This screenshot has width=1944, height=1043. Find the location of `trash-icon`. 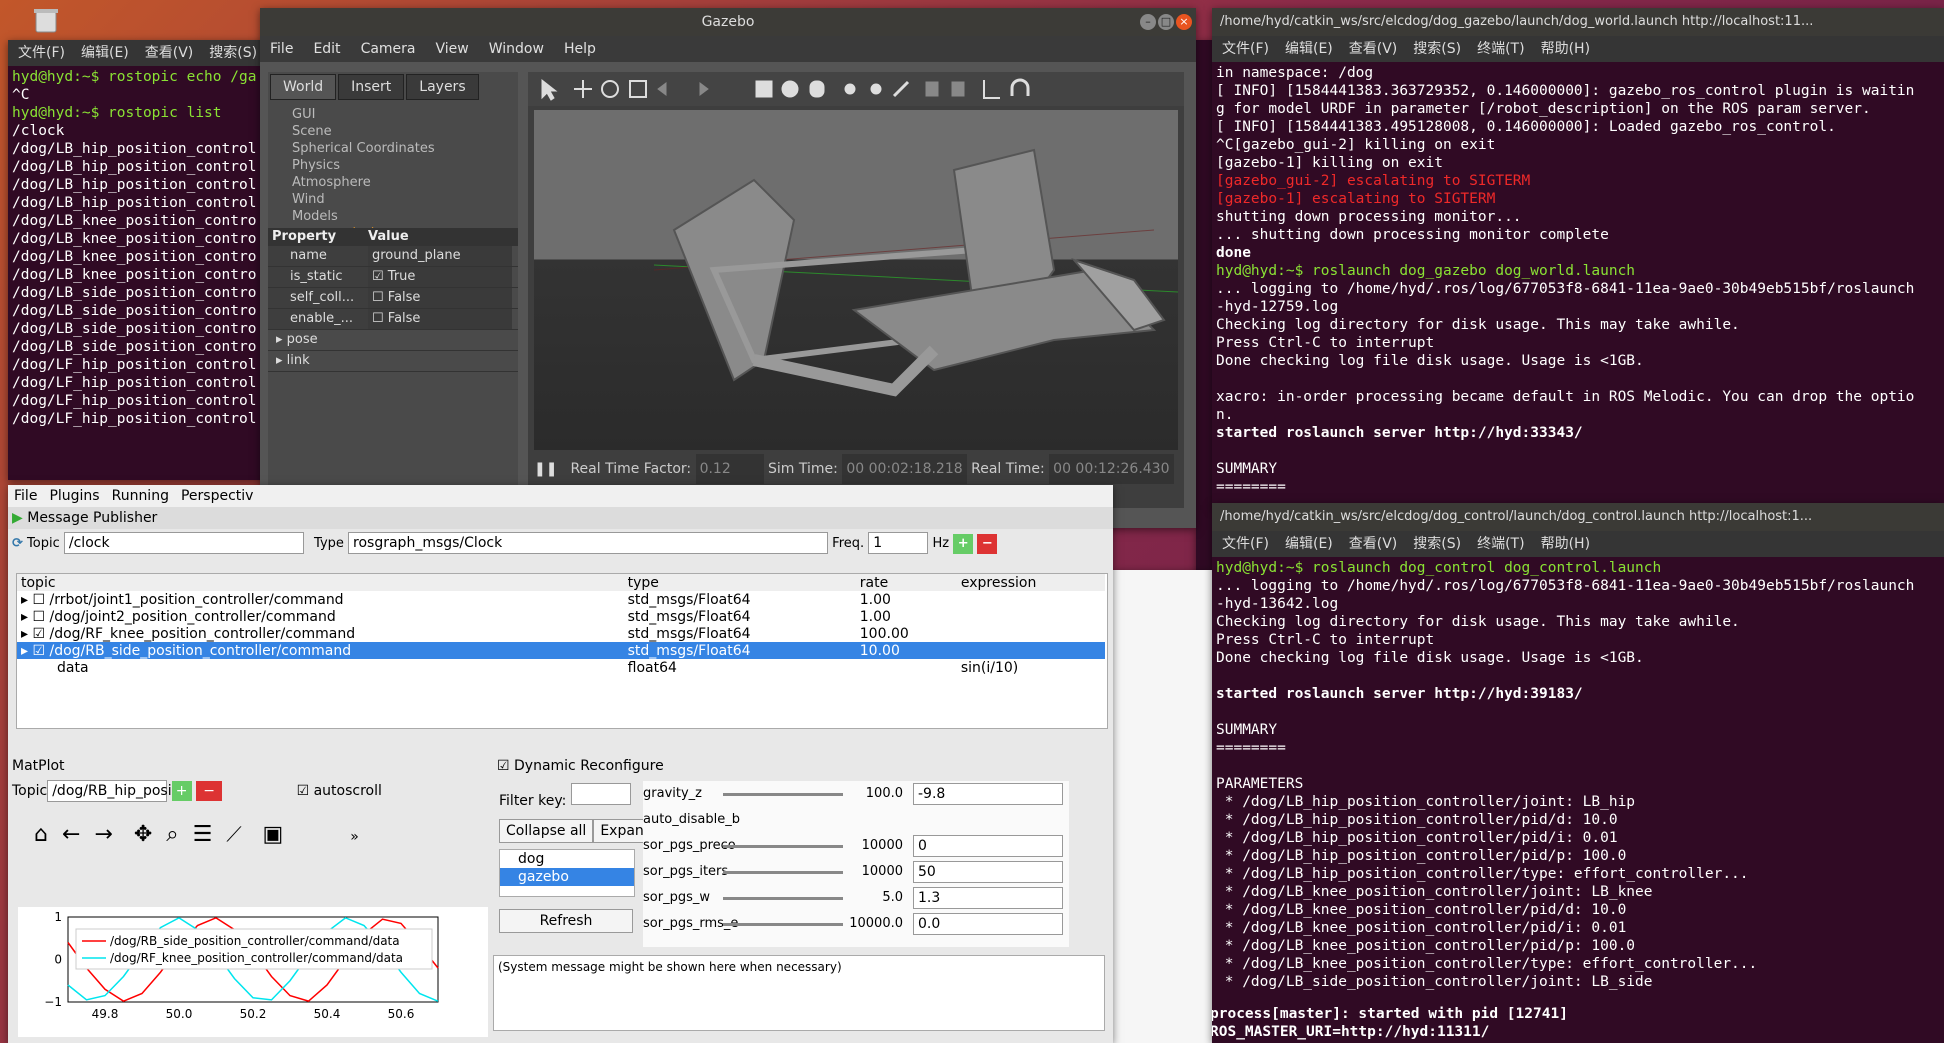

trash-icon is located at coordinates (46, 20).